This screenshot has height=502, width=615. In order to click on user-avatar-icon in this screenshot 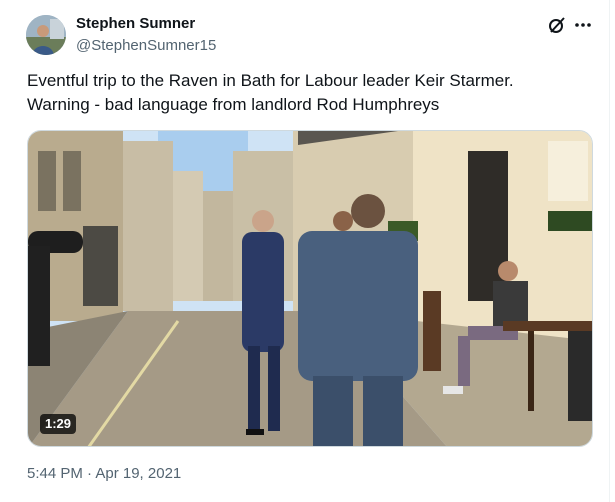, I will do `click(46, 35)`.